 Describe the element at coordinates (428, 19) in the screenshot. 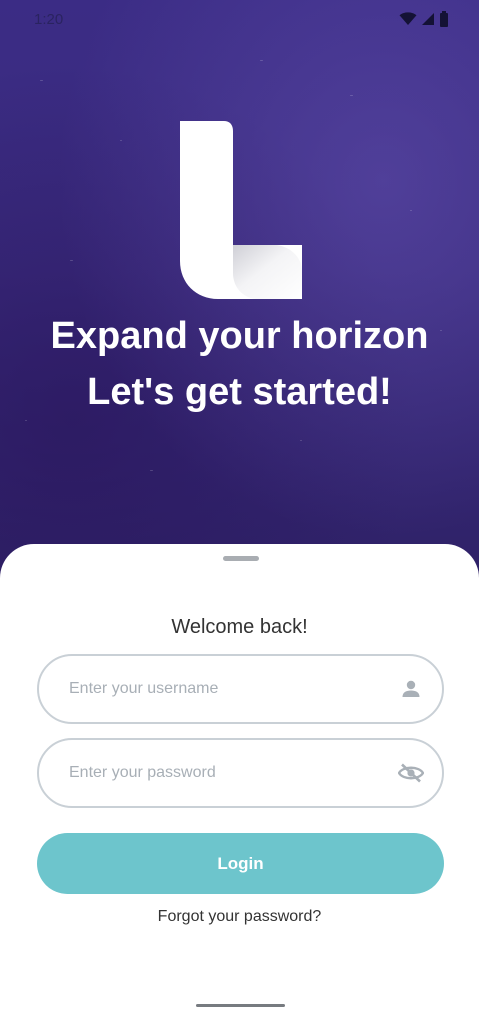

I see `signal-icon` at that location.